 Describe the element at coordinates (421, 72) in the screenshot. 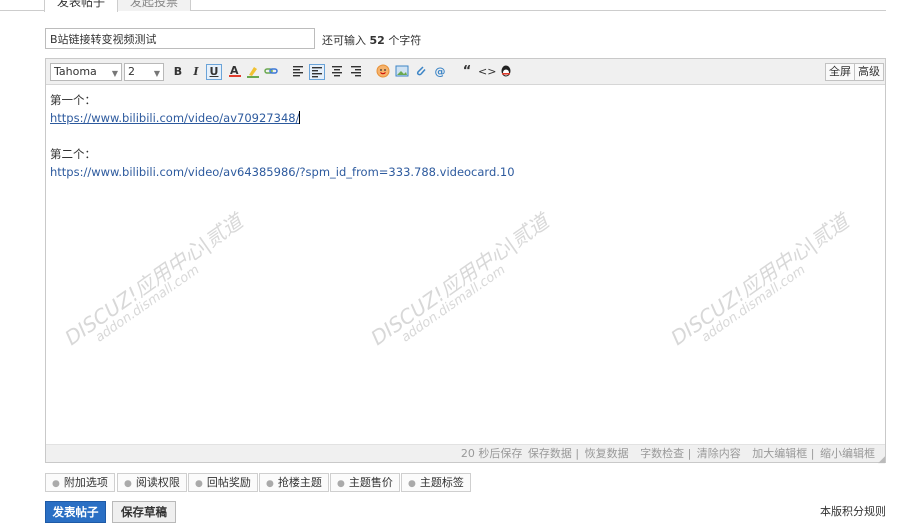

I see `attachment-icon` at that location.